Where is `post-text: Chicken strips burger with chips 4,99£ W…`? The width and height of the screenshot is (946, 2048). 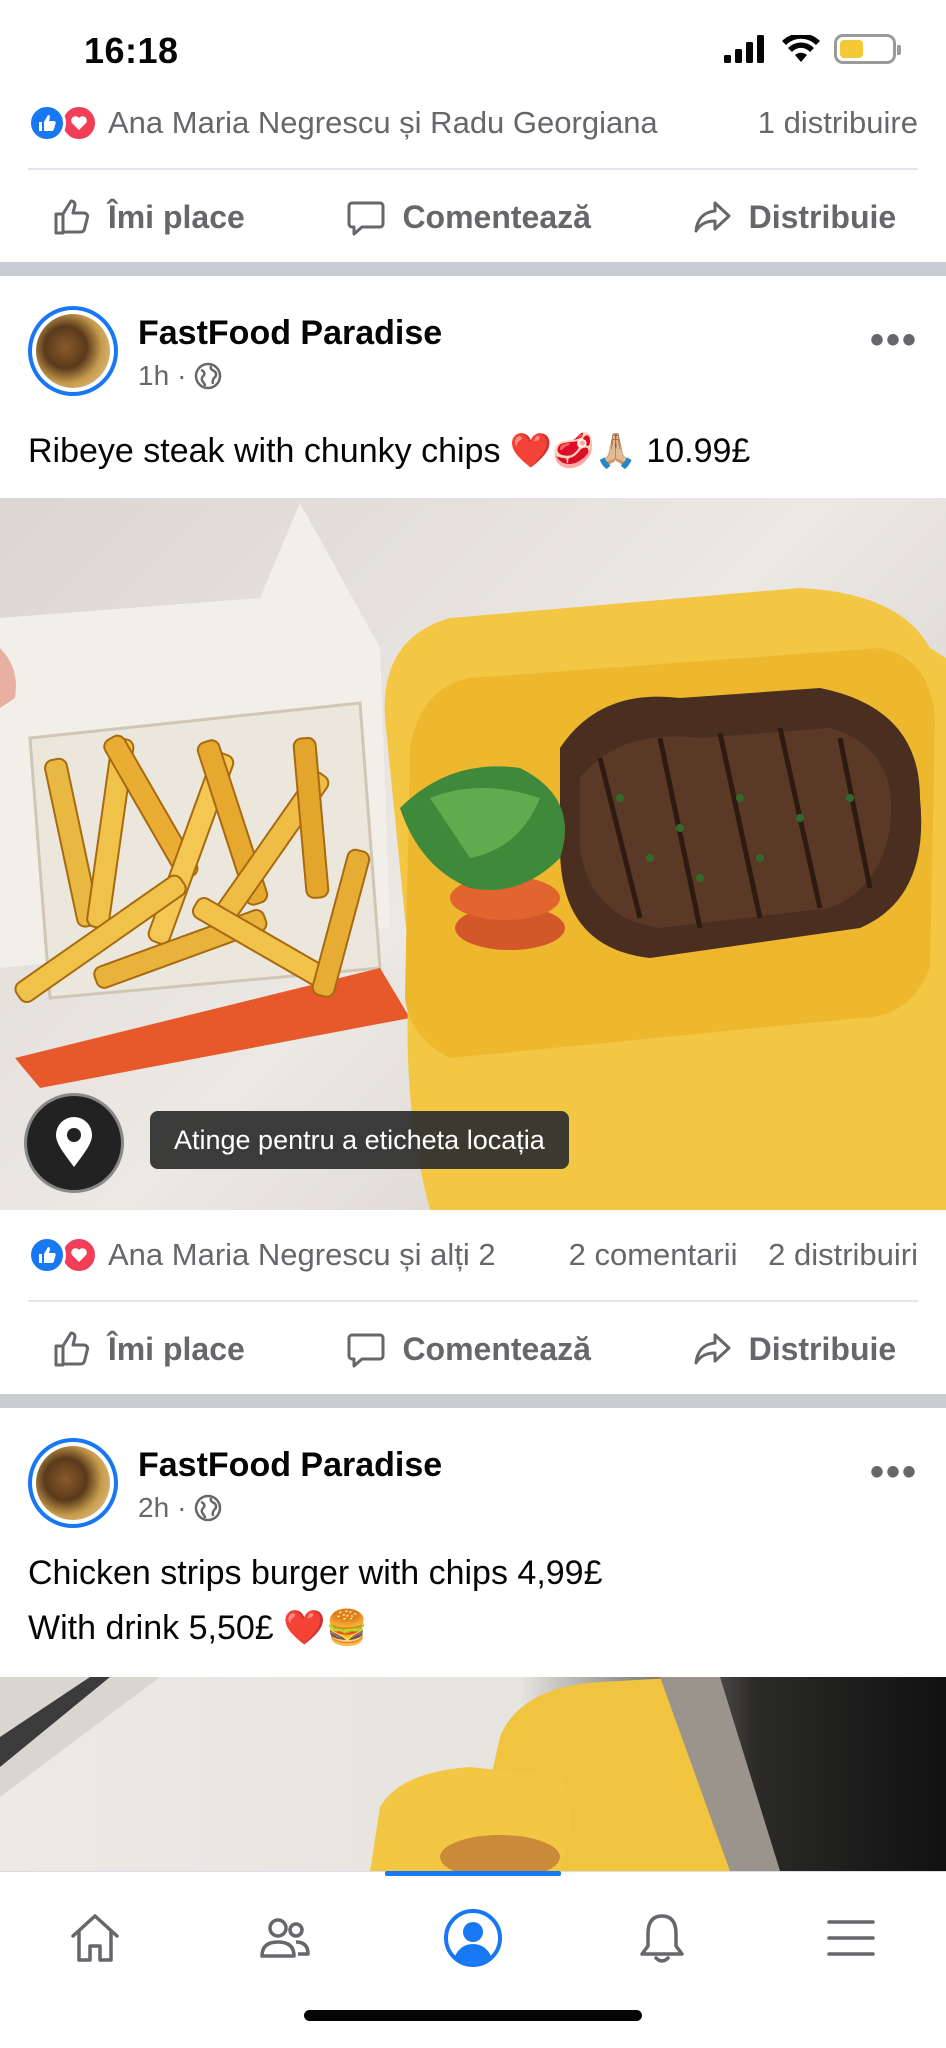 post-text: Chicken strips burger with chips 4,99£ W… is located at coordinates (473, 1601).